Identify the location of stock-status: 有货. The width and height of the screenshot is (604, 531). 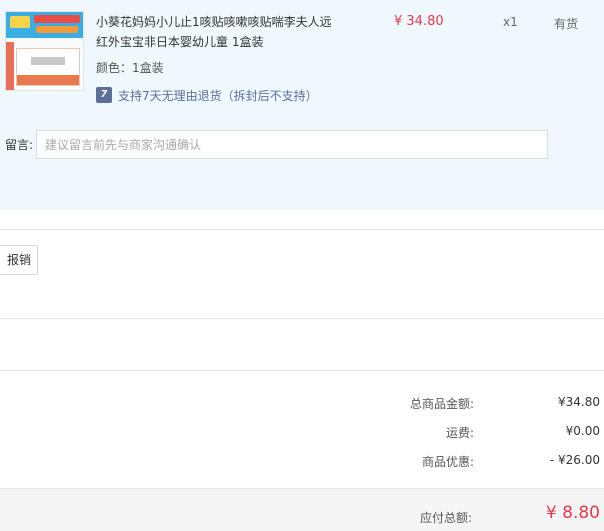
(566, 24).